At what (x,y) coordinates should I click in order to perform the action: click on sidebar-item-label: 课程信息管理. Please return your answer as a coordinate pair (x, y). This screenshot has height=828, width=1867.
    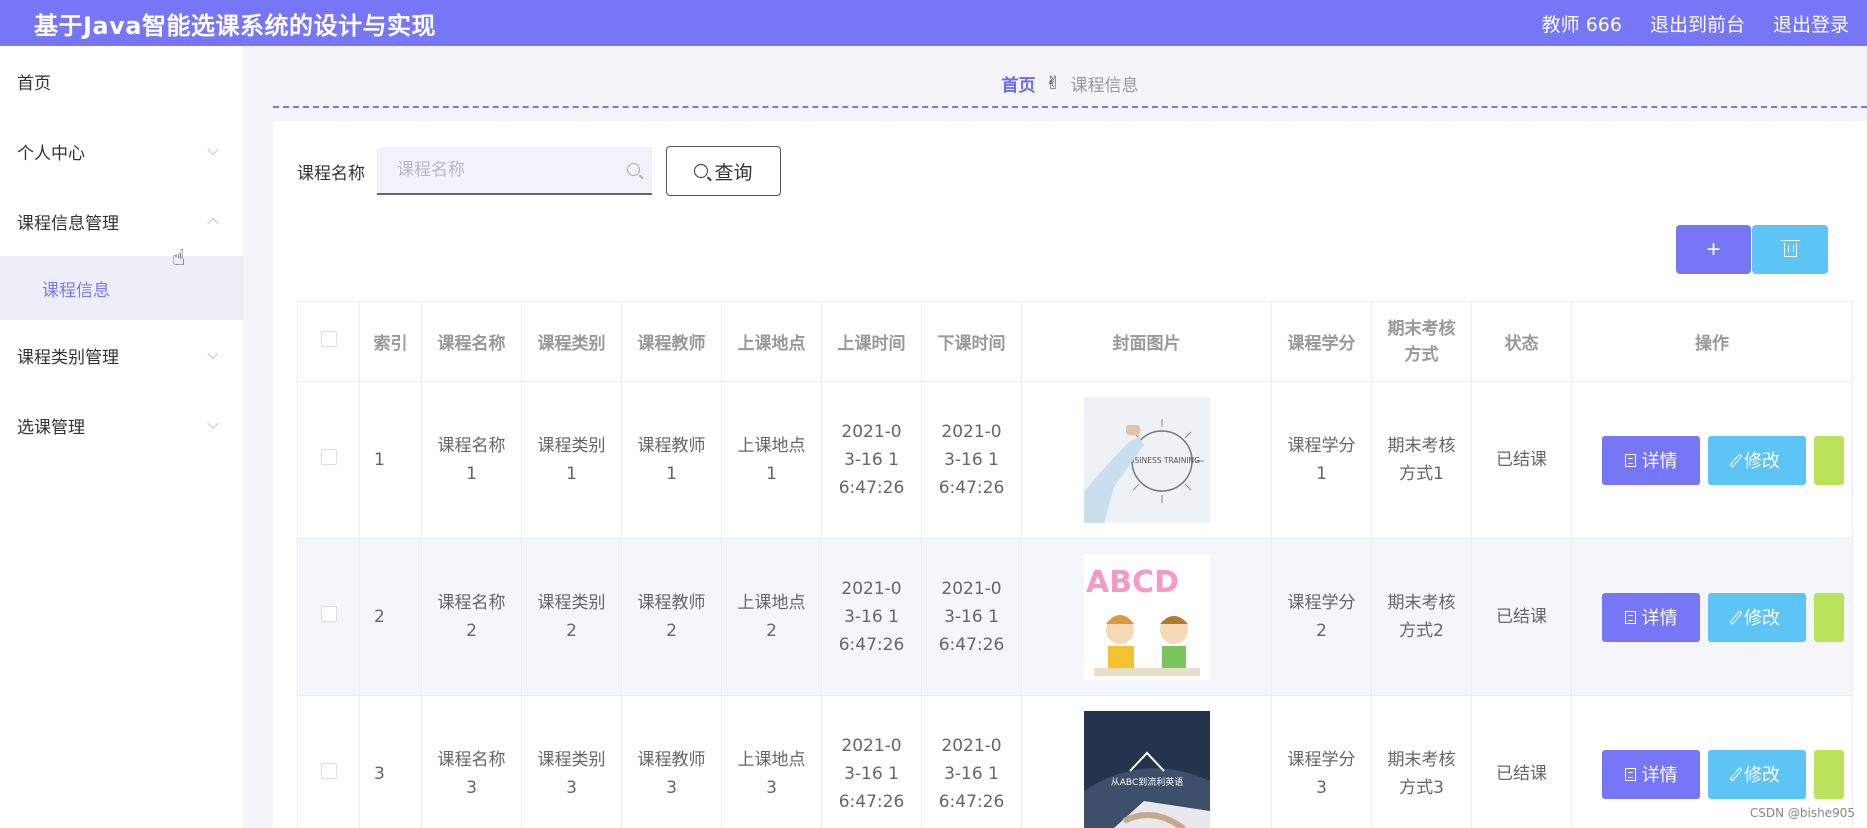
    Looking at the image, I should click on (68, 223).